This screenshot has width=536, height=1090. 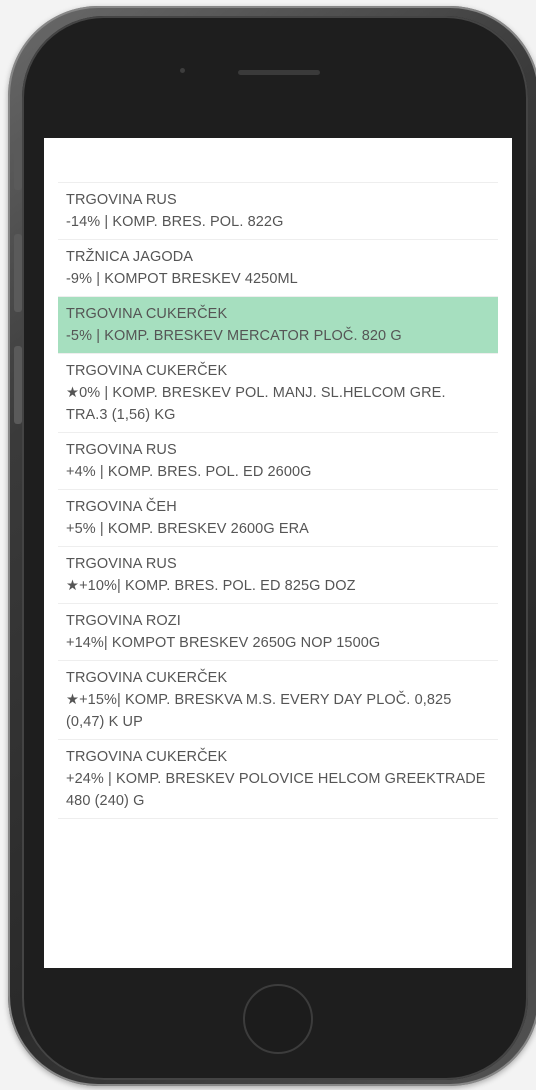 What do you see at coordinates (18, 273) in the screenshot?
I see `volume-up-button` at bounding box center [18, 273].